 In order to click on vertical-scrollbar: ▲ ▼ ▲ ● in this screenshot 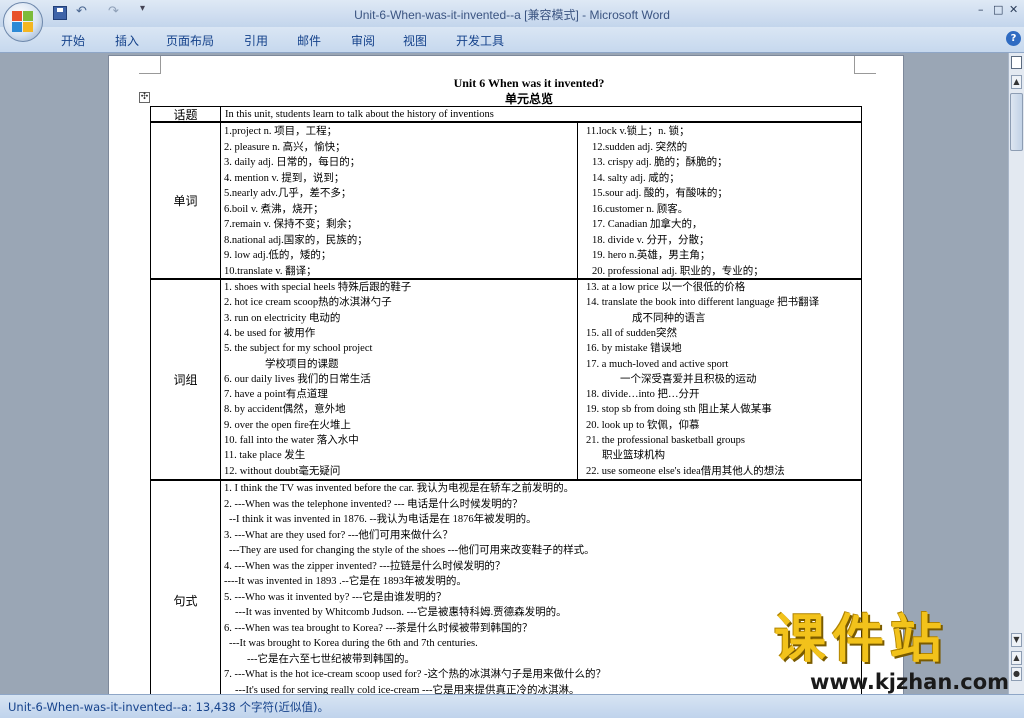, I will do `click(1016, 373)`.